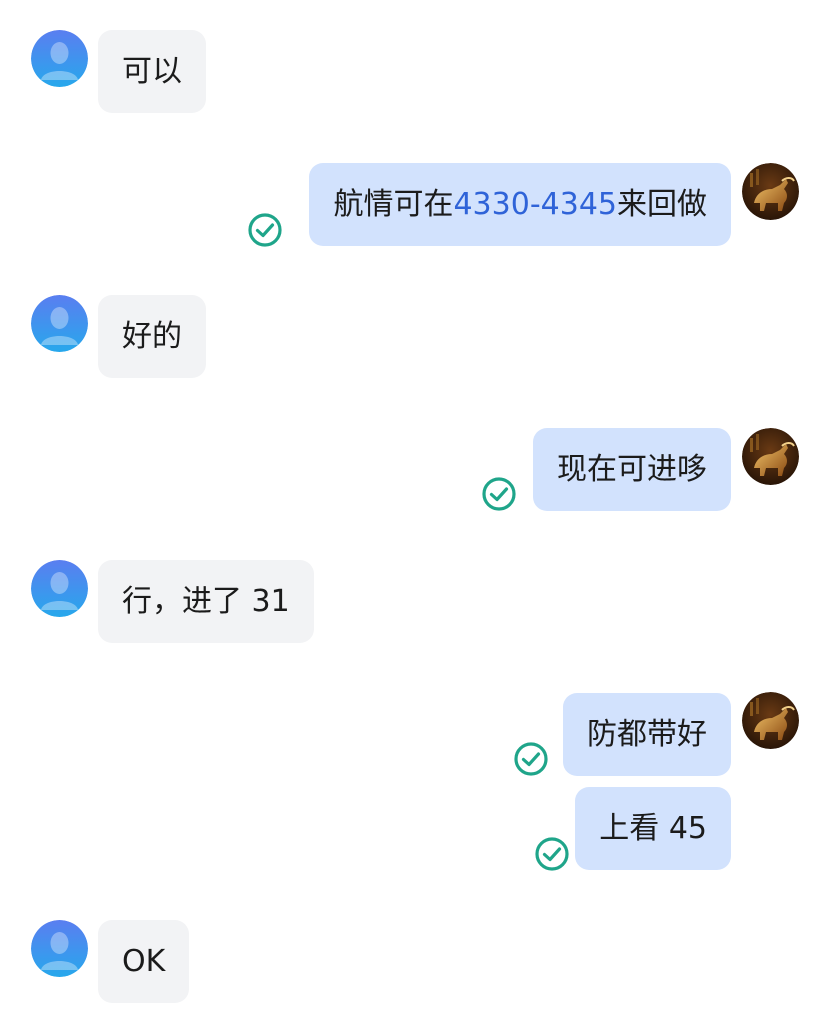 The height and width of the screenshot is (1029, 829). I want to click on incoming-message: 行，进了 31, so click(206, 601).